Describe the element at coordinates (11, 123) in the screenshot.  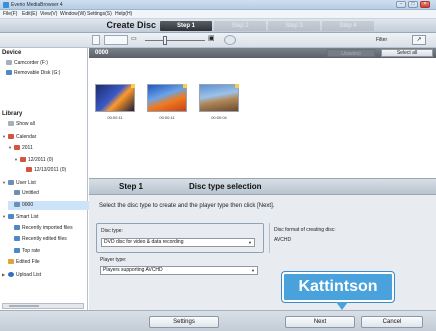
I see `grid-icon` at that location.